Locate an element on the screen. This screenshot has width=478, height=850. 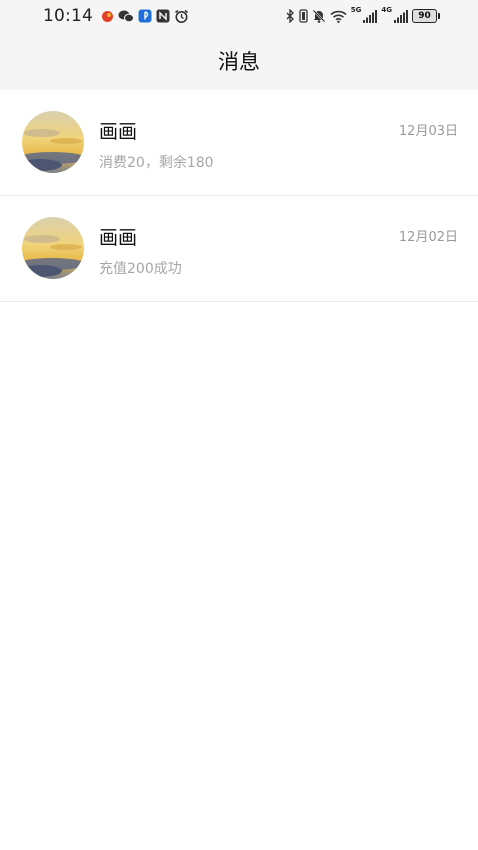
network-5g-label: 5G is located at coordinates (356, 10).